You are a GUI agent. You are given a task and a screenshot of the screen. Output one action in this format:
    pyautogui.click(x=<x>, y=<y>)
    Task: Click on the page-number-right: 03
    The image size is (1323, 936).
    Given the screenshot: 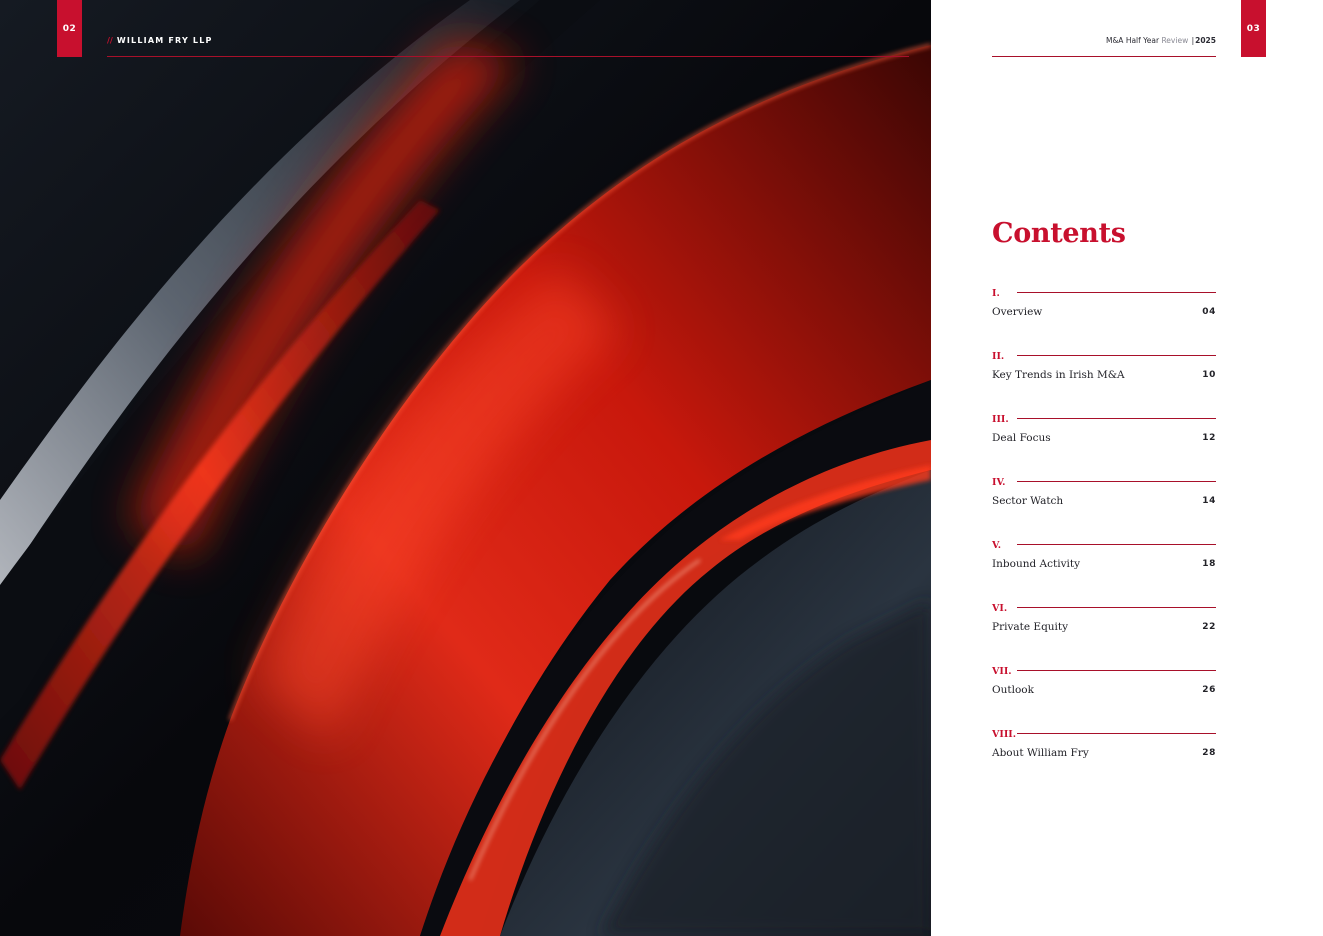 What is the action you would take?
    pyautogui.click(x=1253, y=28)
    